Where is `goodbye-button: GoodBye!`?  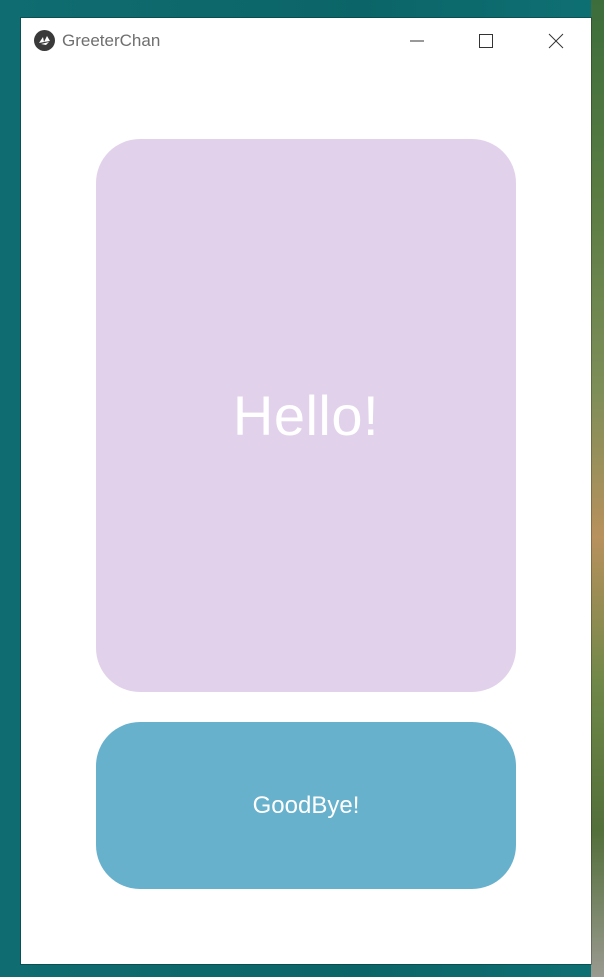
goodbye-button: GoodBye! is located at coordinates (306, 805).